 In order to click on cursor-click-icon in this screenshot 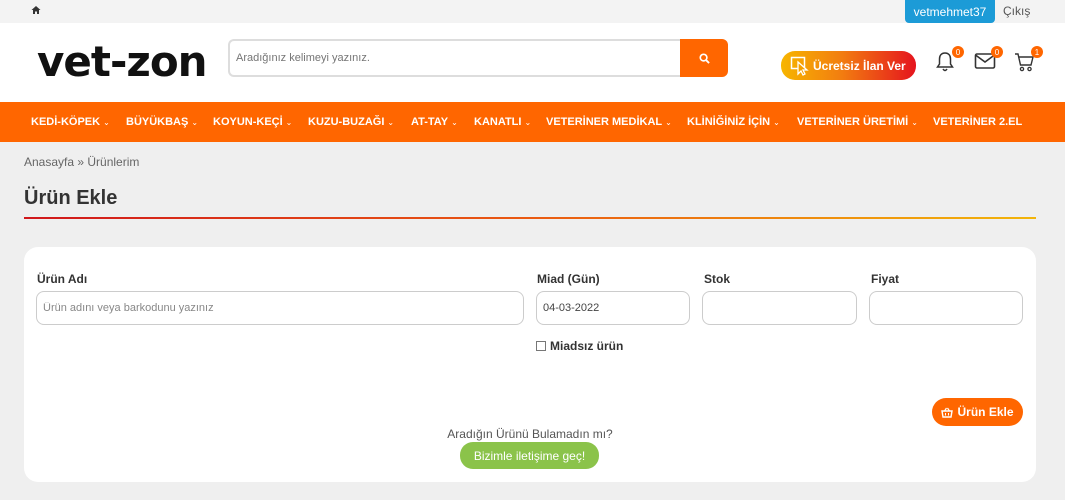, I will do `click(799, 66)`.